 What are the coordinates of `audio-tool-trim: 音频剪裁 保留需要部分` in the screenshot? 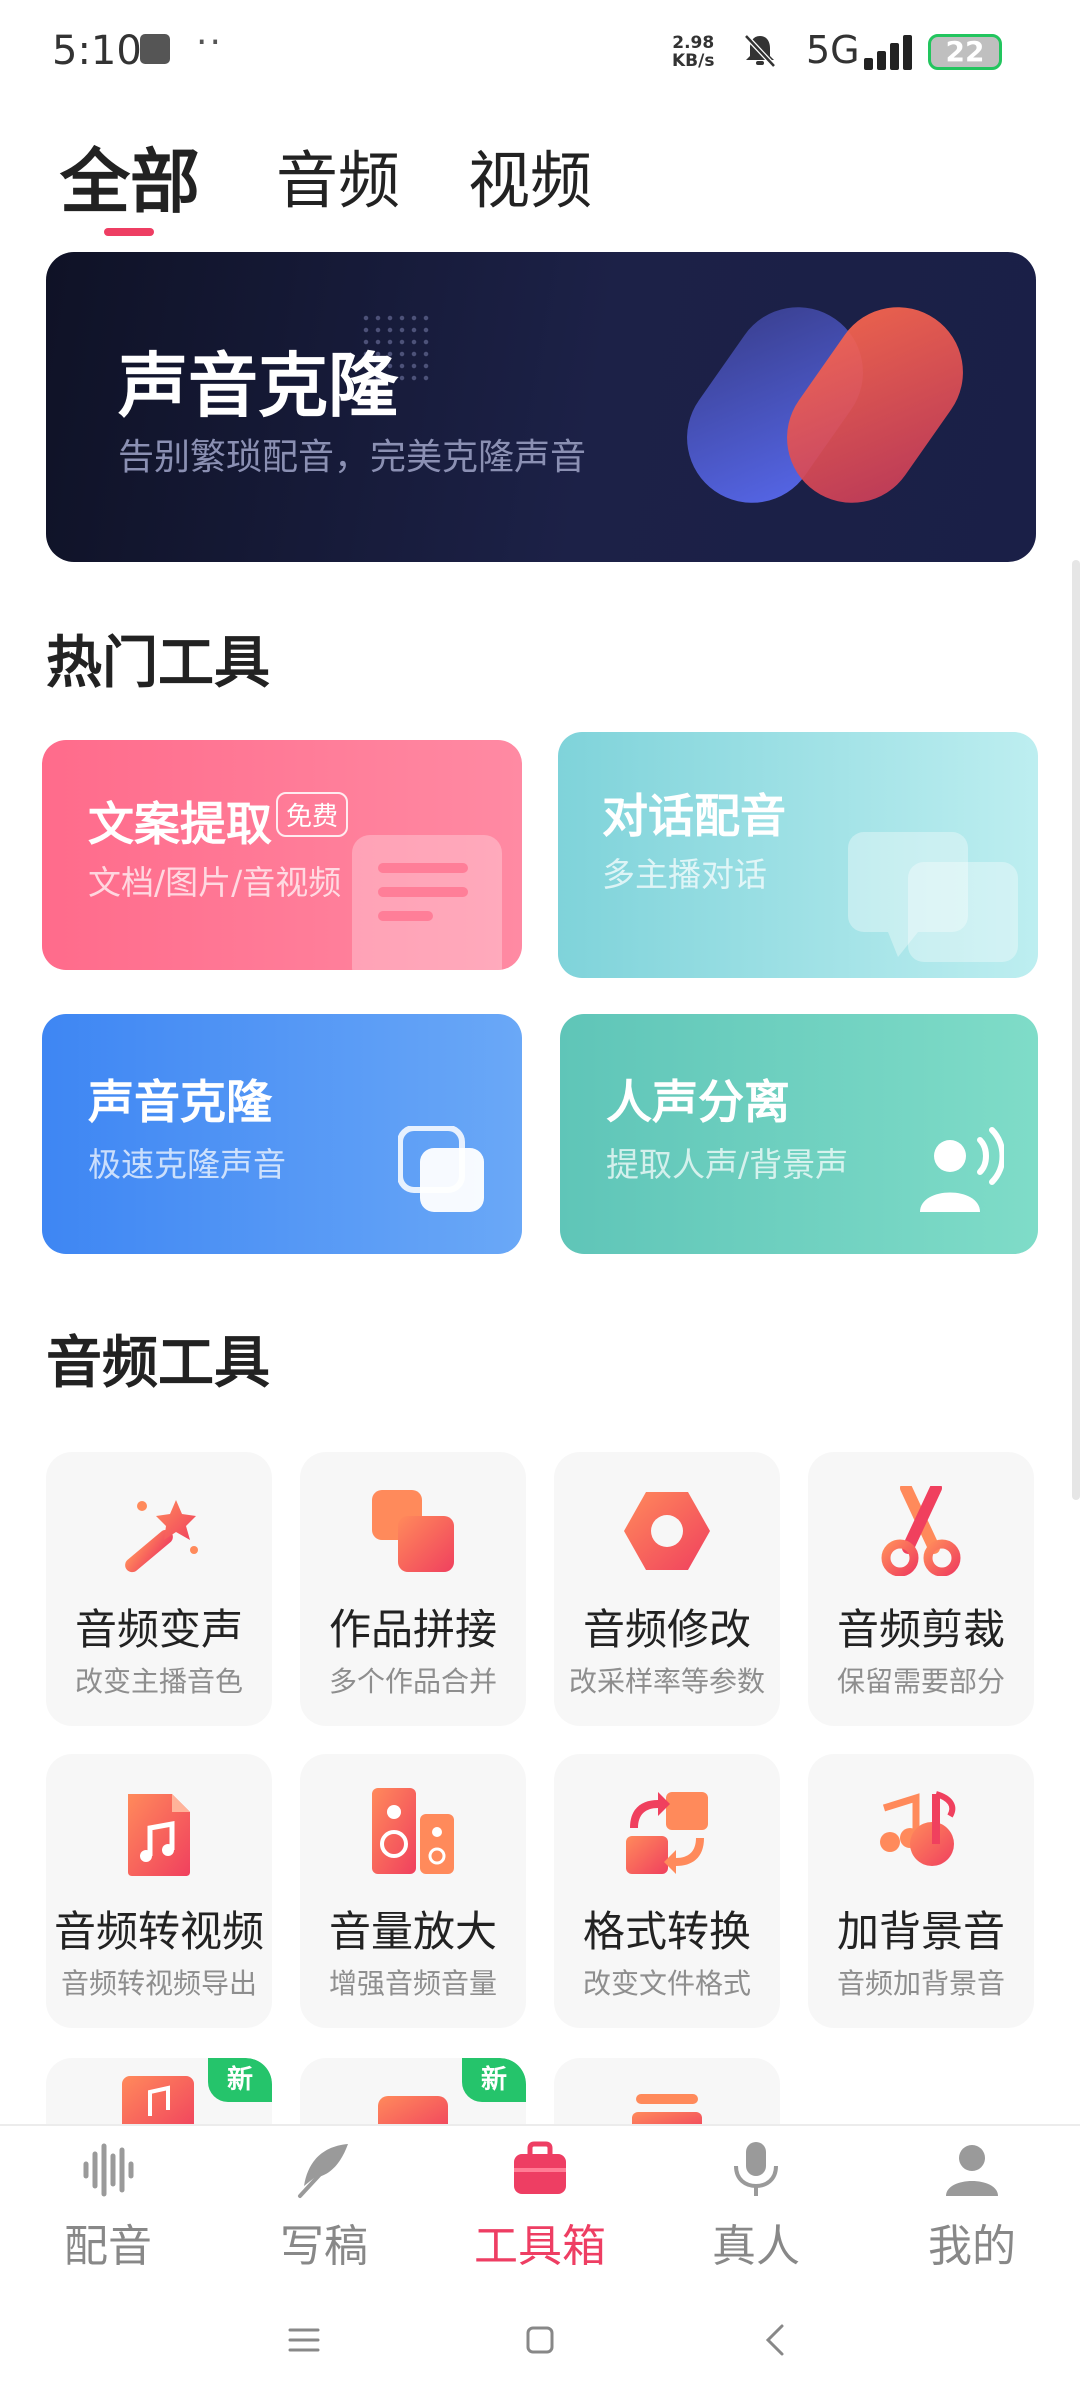 It's located at (921, 1589).